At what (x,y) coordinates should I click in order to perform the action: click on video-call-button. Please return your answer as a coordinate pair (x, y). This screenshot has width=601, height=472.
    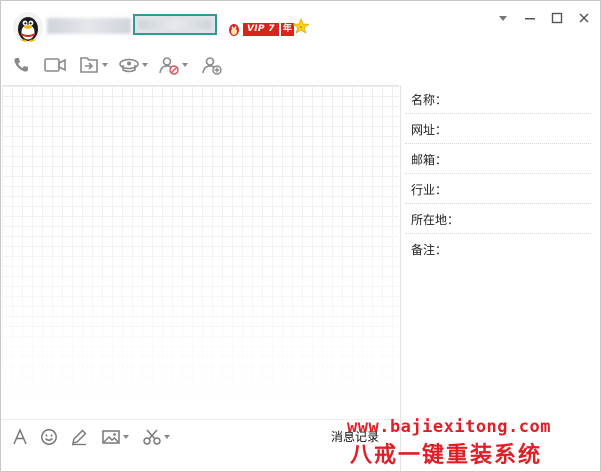
    Looking at the image, I should click on (55, 65).